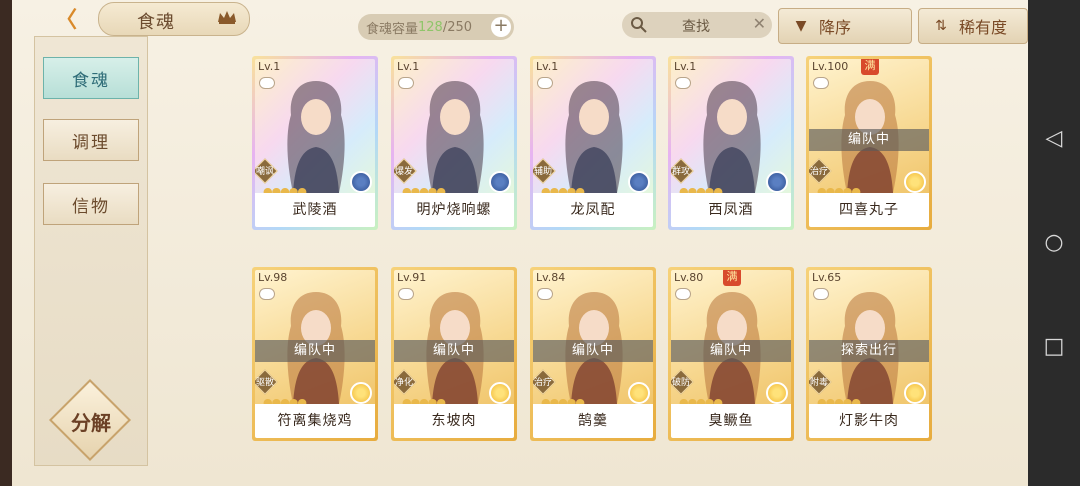 The height and width of the screenshot is (486, 1080). I want to click on soul-card: Lv.100 满 编队中 治疗 ●●●●● 四喜丸子, so click(869, 143).